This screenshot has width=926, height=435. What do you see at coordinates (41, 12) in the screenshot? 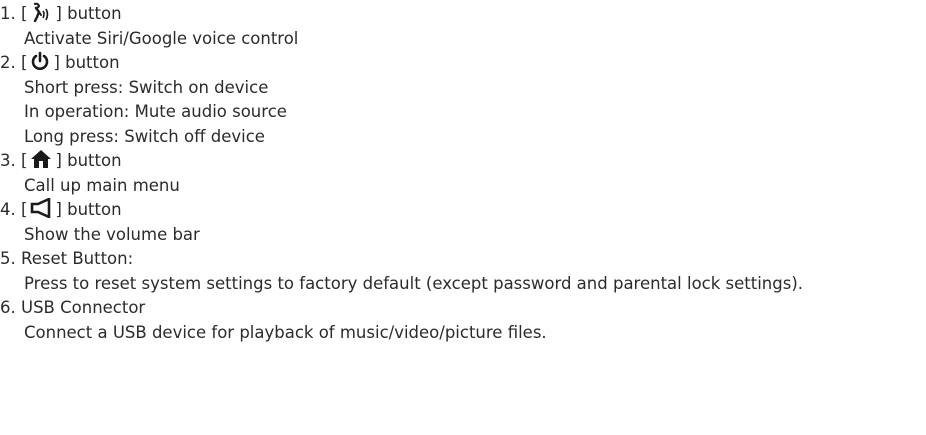
I see `voice-control-icon` at bounding box center [41, 12].